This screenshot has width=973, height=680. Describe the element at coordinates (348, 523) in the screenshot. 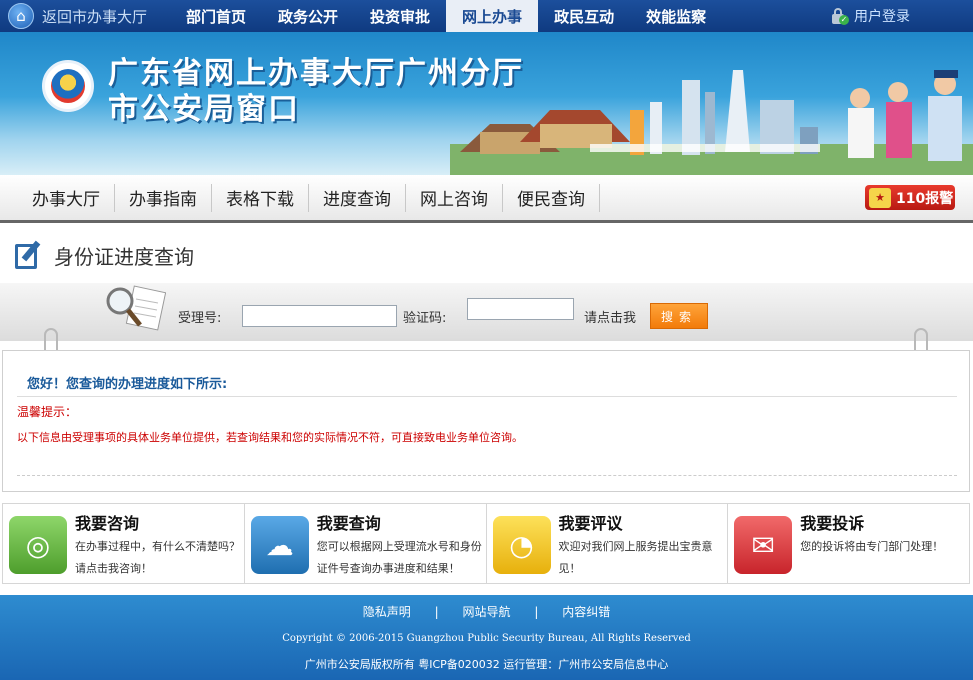

I see `service-title: 我要查询` at that location.